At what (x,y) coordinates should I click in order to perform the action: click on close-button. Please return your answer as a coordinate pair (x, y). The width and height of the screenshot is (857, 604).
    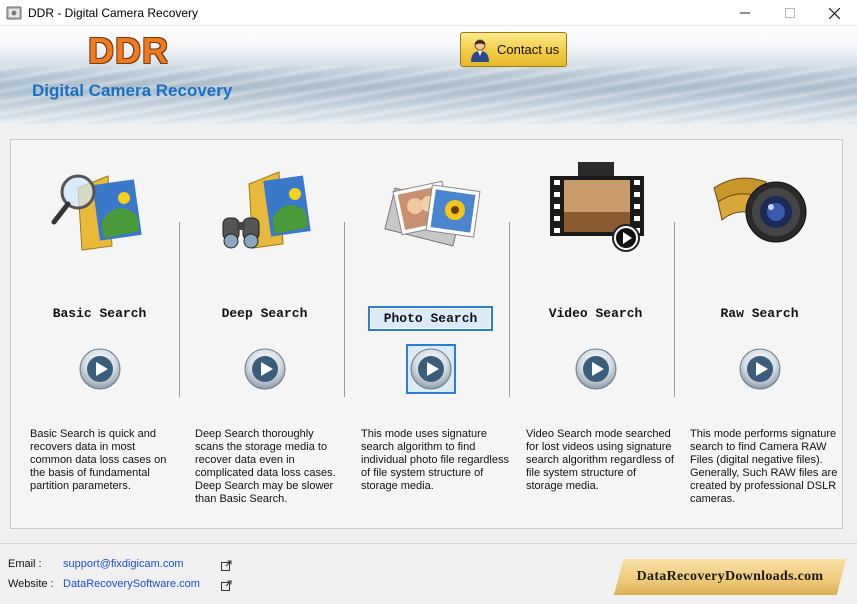
    Looking at the image, I should click on (834, 13).